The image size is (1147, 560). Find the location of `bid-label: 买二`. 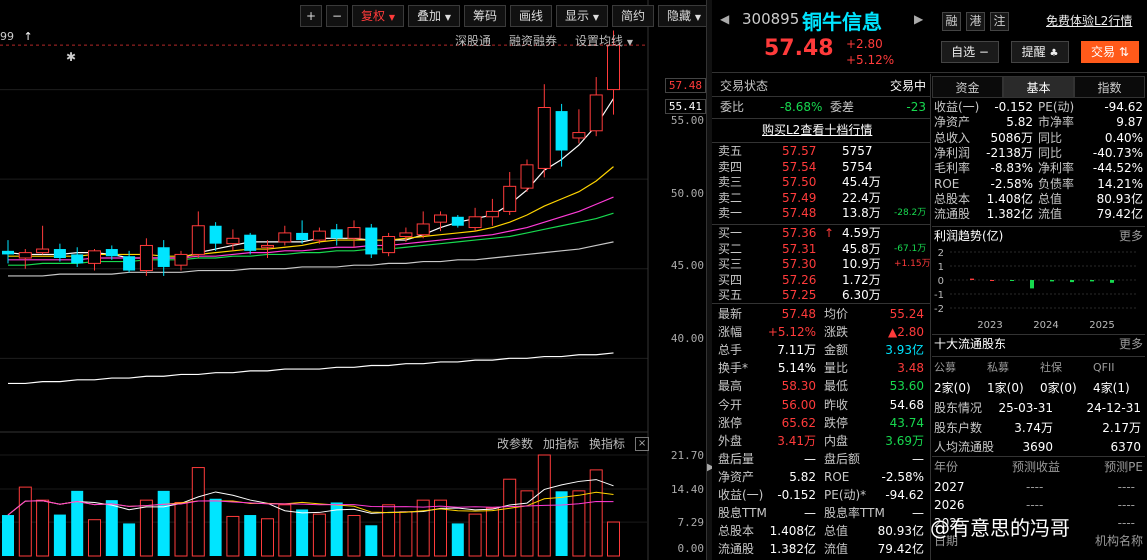

bid-label: 买二 is located at coordinates (730, 248).